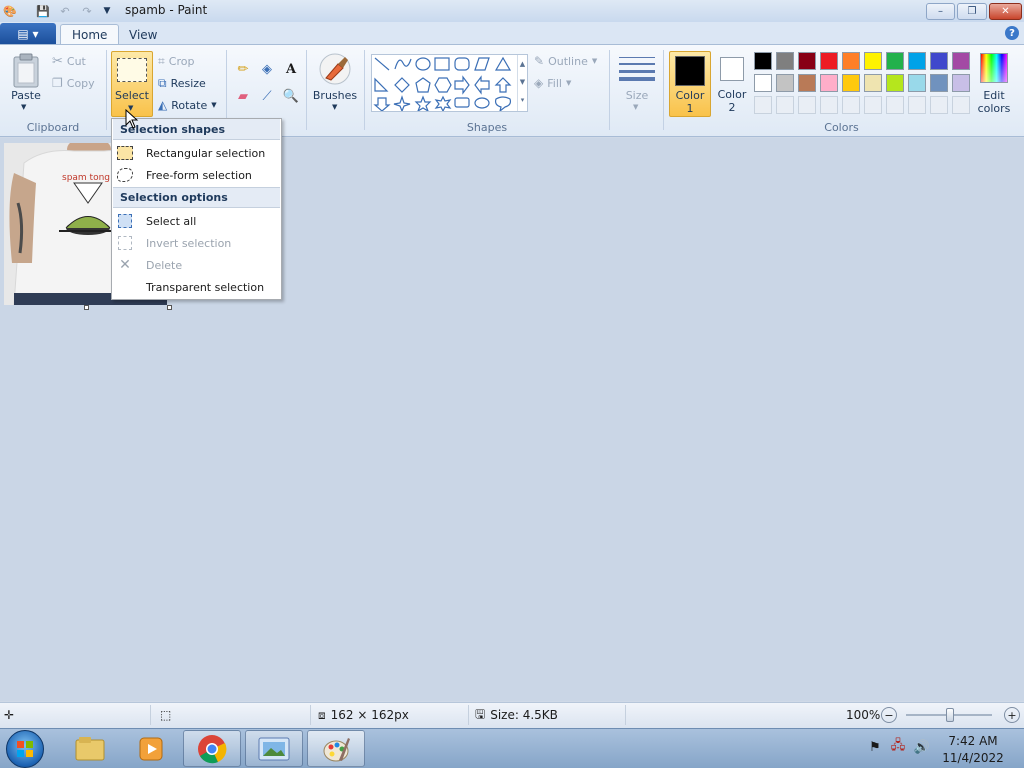 The height and width of the screenshot is (768, 1024). What do you see at coordinates (1012, 715) in the screenshot?
I see `zoom-in-button: +` at bounding box center [1012, 715].